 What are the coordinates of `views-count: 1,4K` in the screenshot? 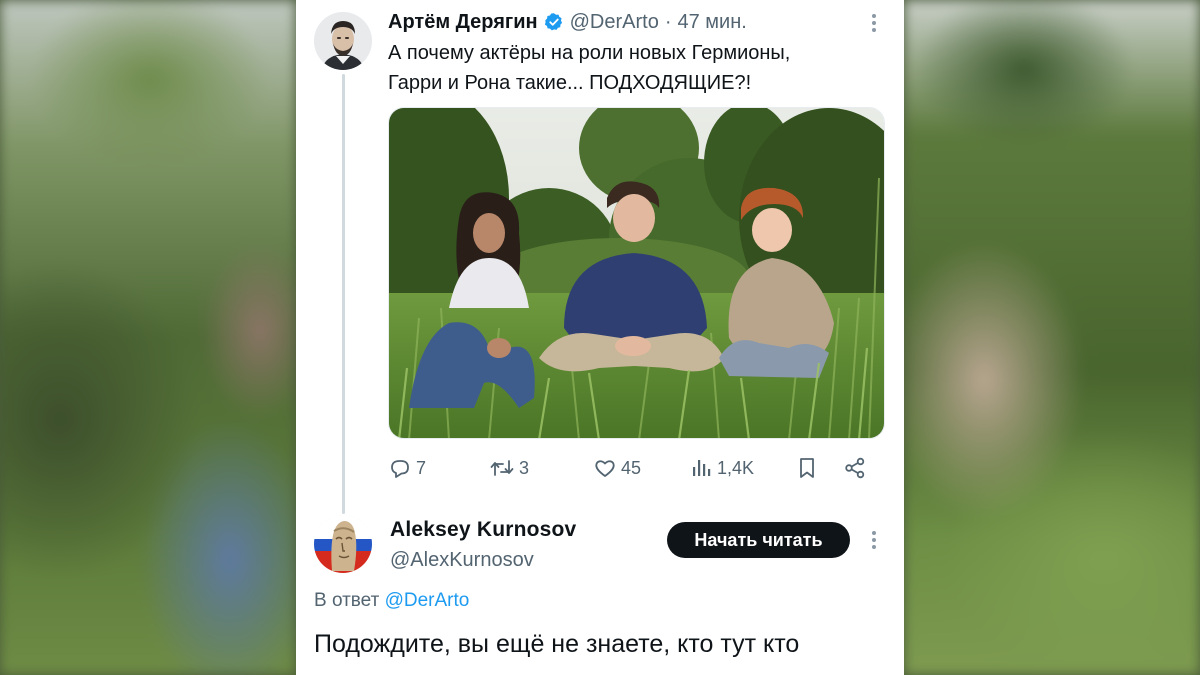 It's located at (736, 467).